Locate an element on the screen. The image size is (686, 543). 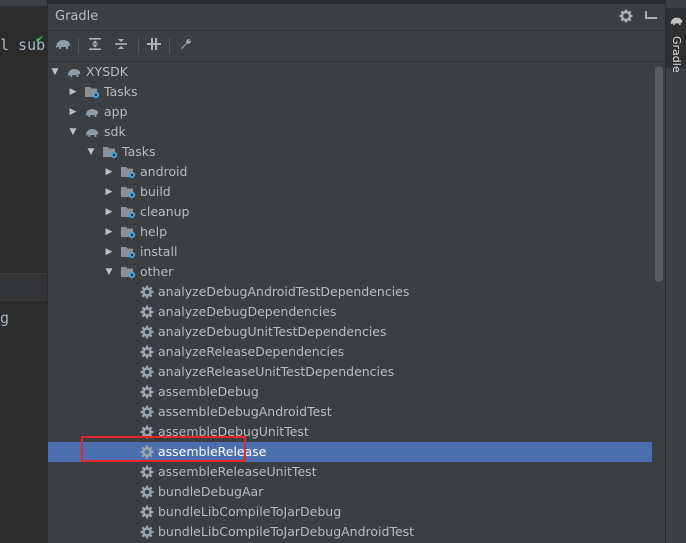
tree-node-folder: ▶ build is located at coordinates (350, 192).